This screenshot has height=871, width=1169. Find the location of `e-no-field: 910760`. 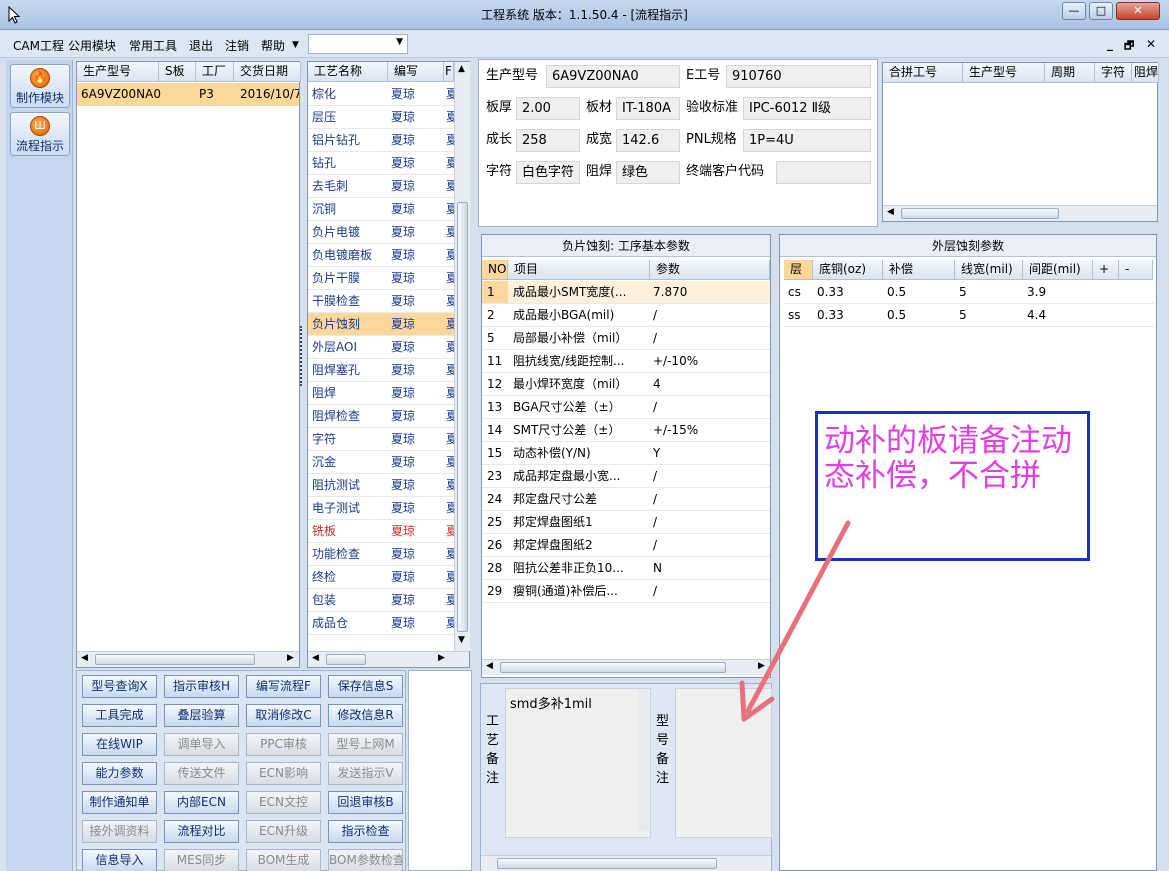

e-no-field: 910760 is located at coordinates (798, 76).